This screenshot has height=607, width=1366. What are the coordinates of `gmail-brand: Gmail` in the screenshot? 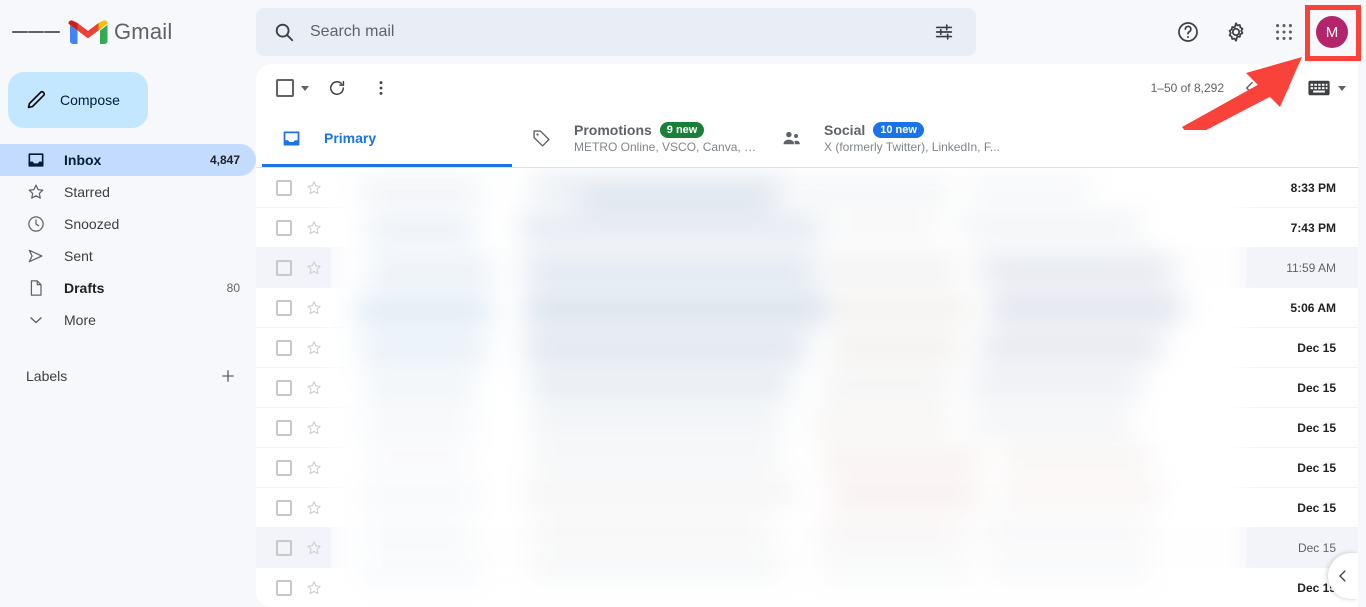 It's located at (120, 32).